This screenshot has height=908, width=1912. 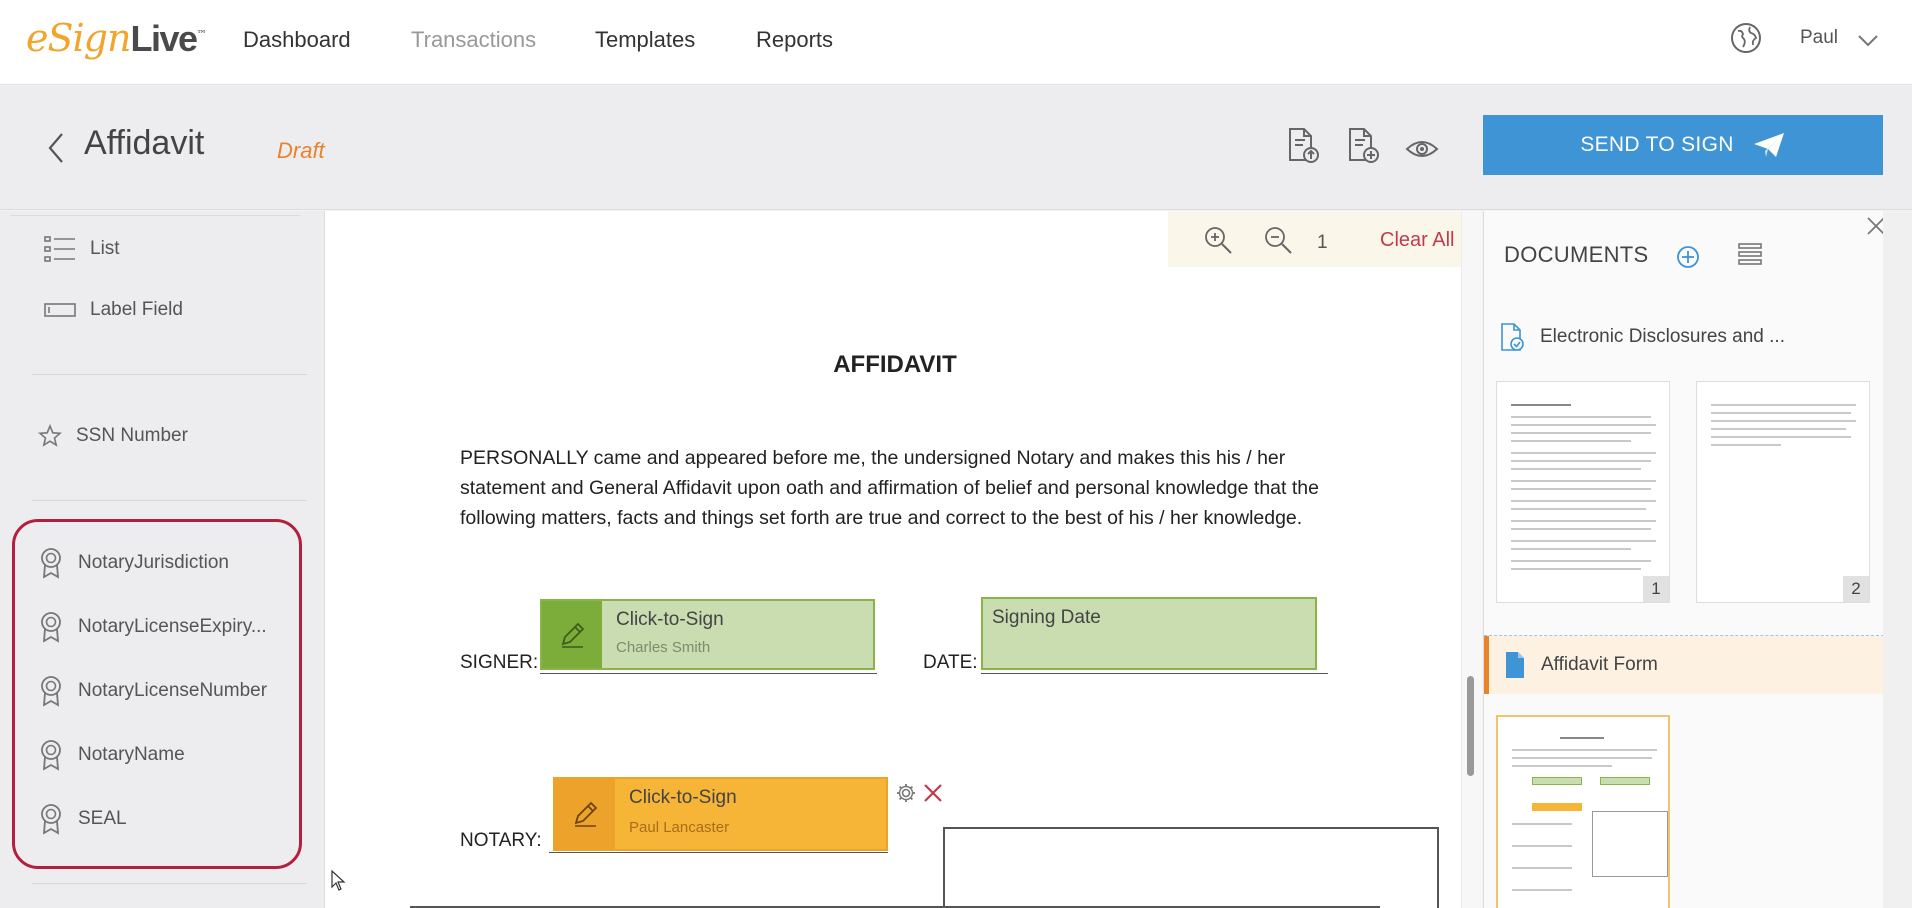 I want to click on scrollbar-thumb, so click(x=1470, y=726).